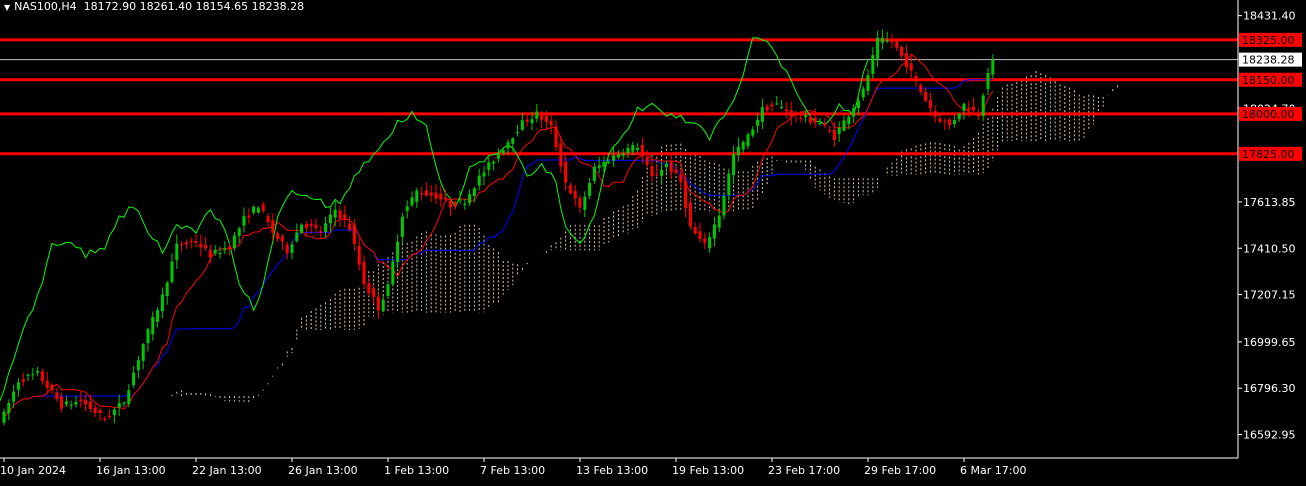 This screenshot has height=486, width=1306. I want to click on ohlc-open: 18172.90, so click(110, 6).